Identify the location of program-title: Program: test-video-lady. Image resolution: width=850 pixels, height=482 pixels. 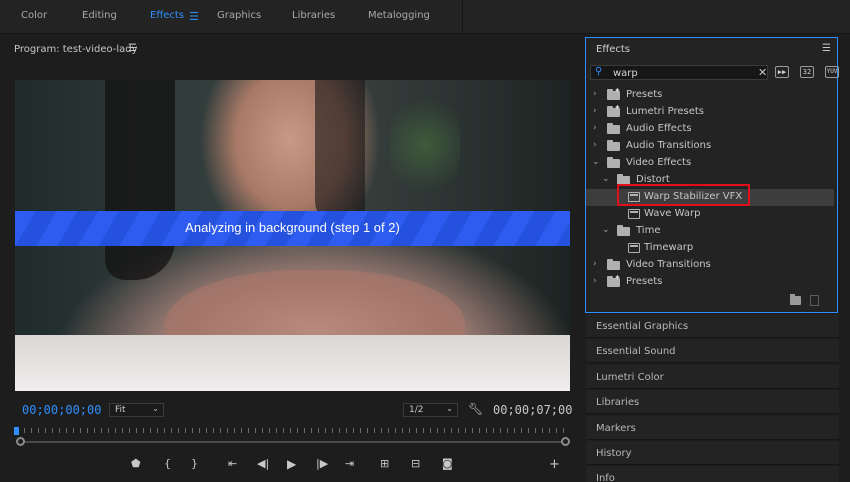
(76, 49).